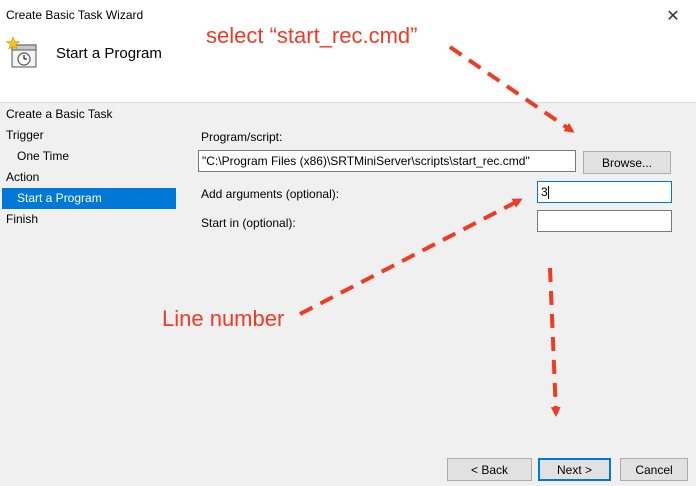 The image size is (696, 486). What do you see at coordinates (411, 257) in the screenshot?
I see `arrow-to-arguments` at bounding box center [411, 257].